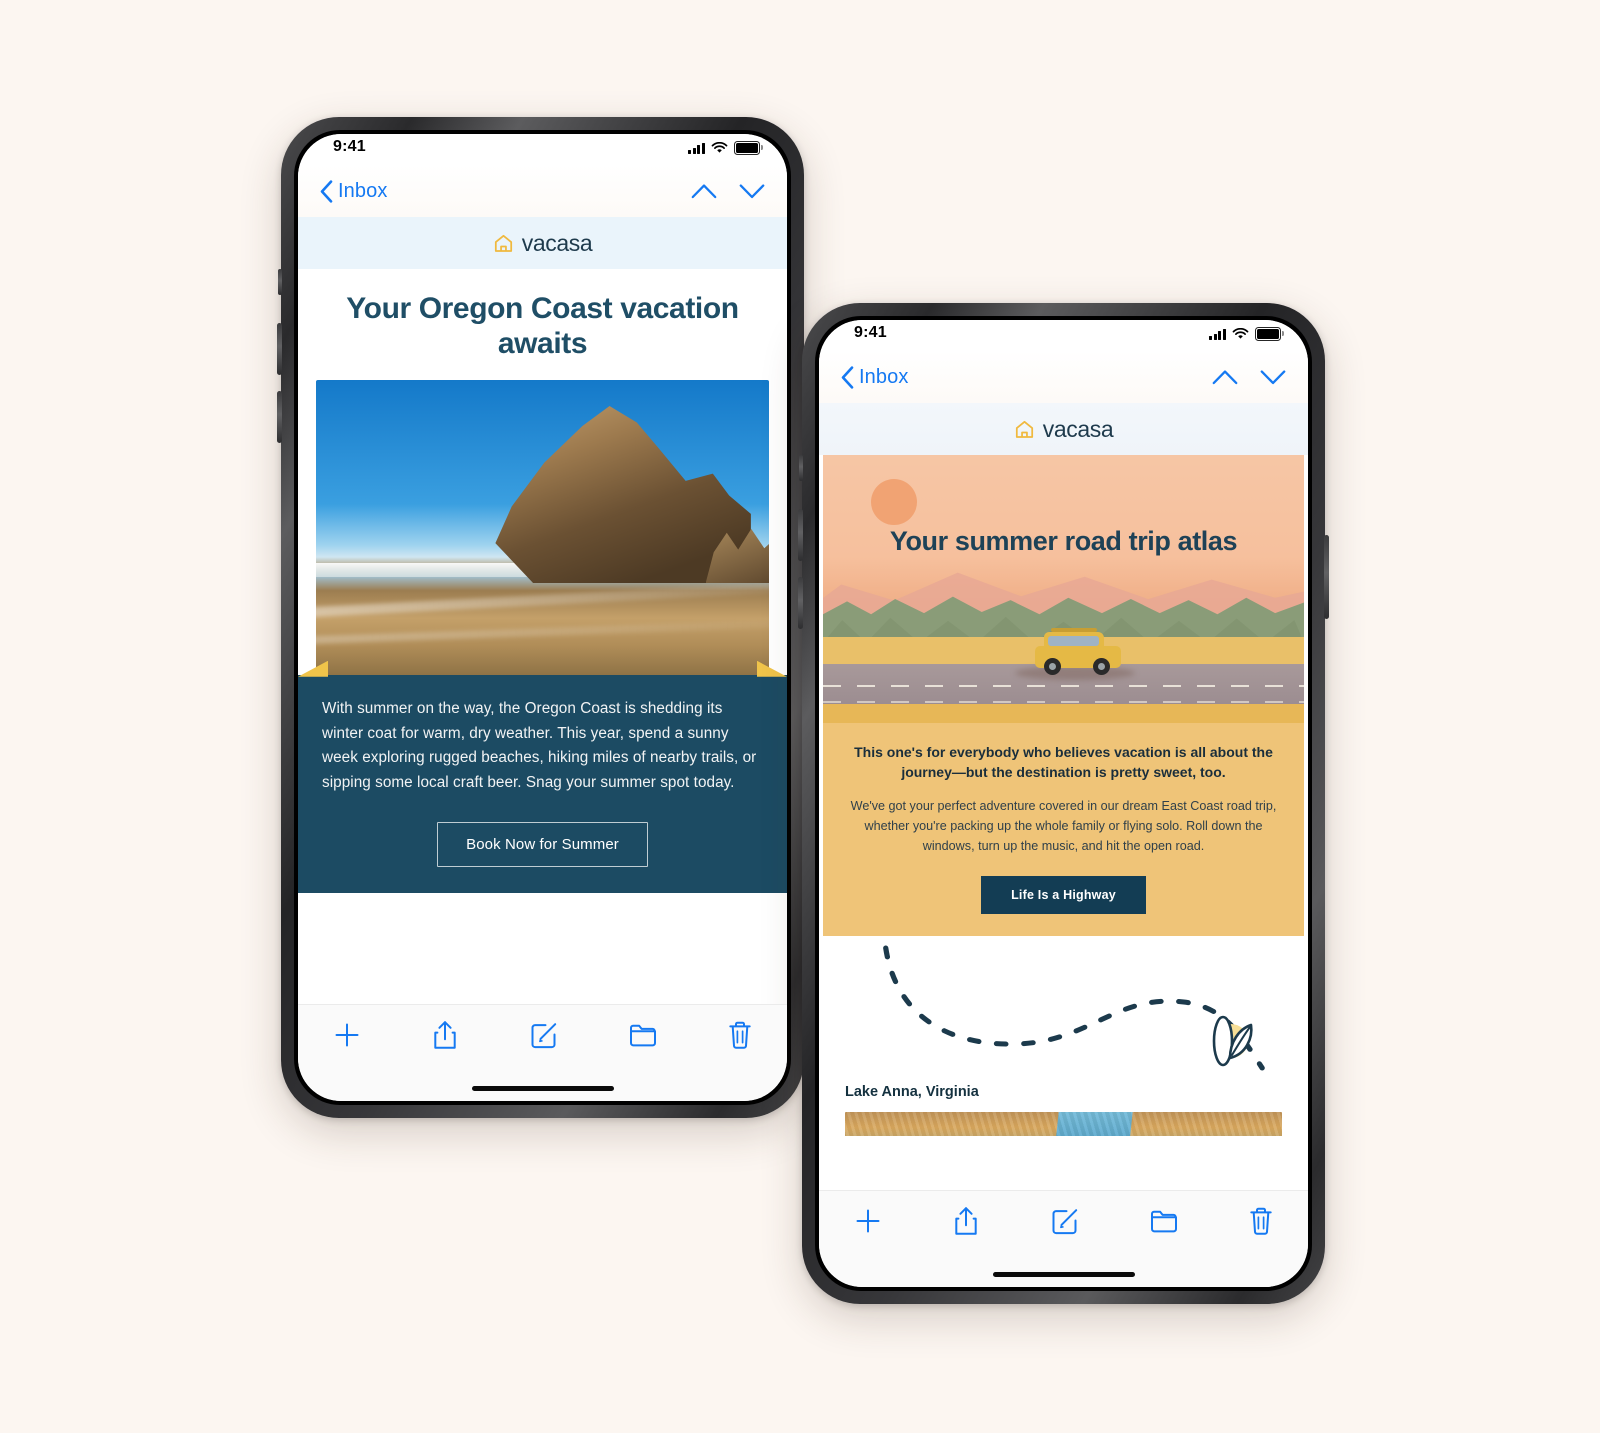 This screenshot has width=1600, height=1433. I want to click on life-is-a-highway-button: Life Is a Highway, so click(1063, 895).